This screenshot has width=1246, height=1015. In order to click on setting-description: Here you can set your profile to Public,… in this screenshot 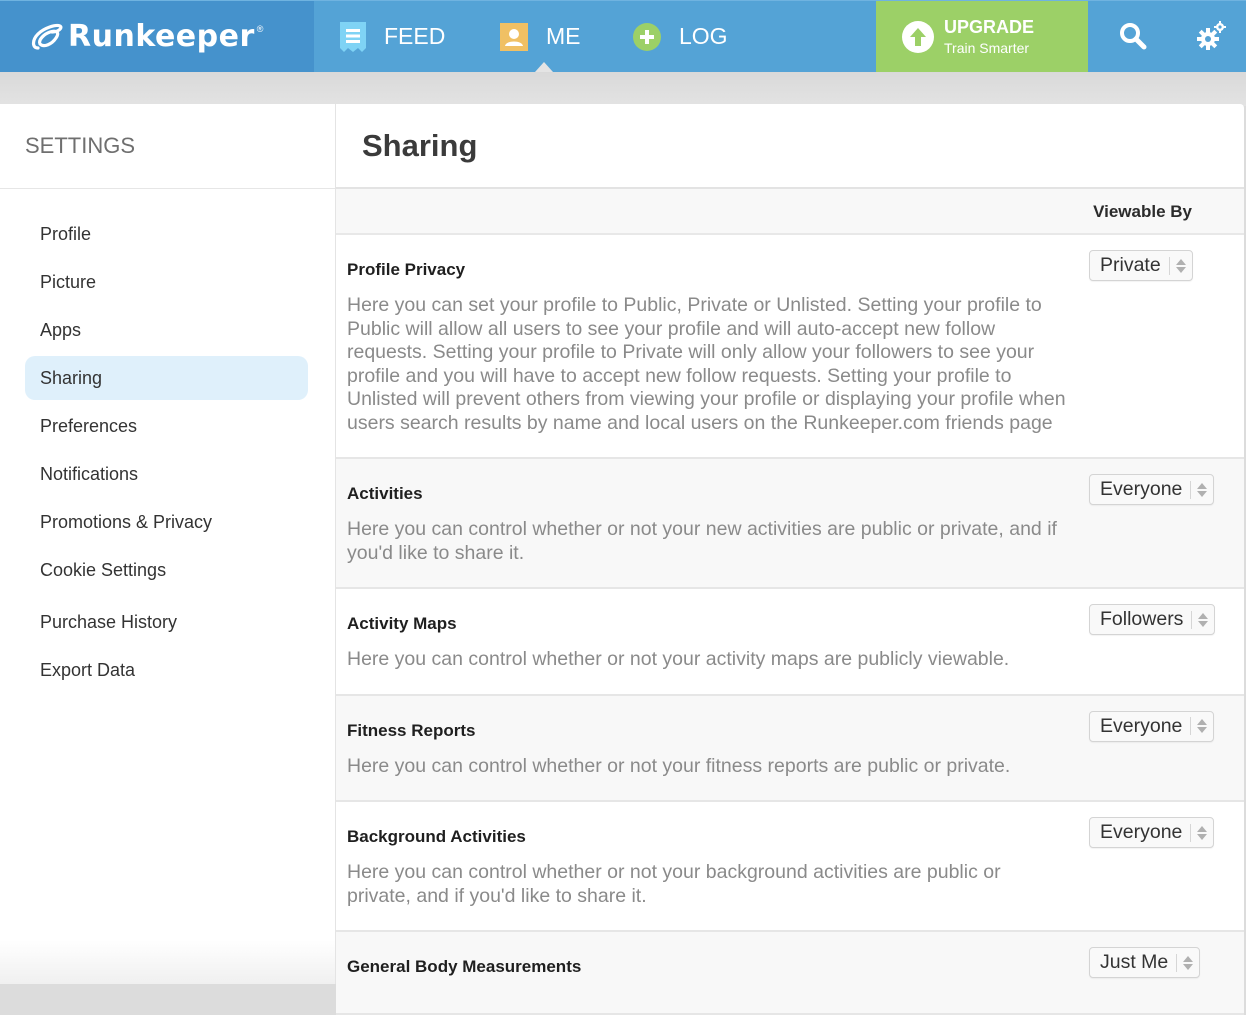, I will do `click(706, 364)`.